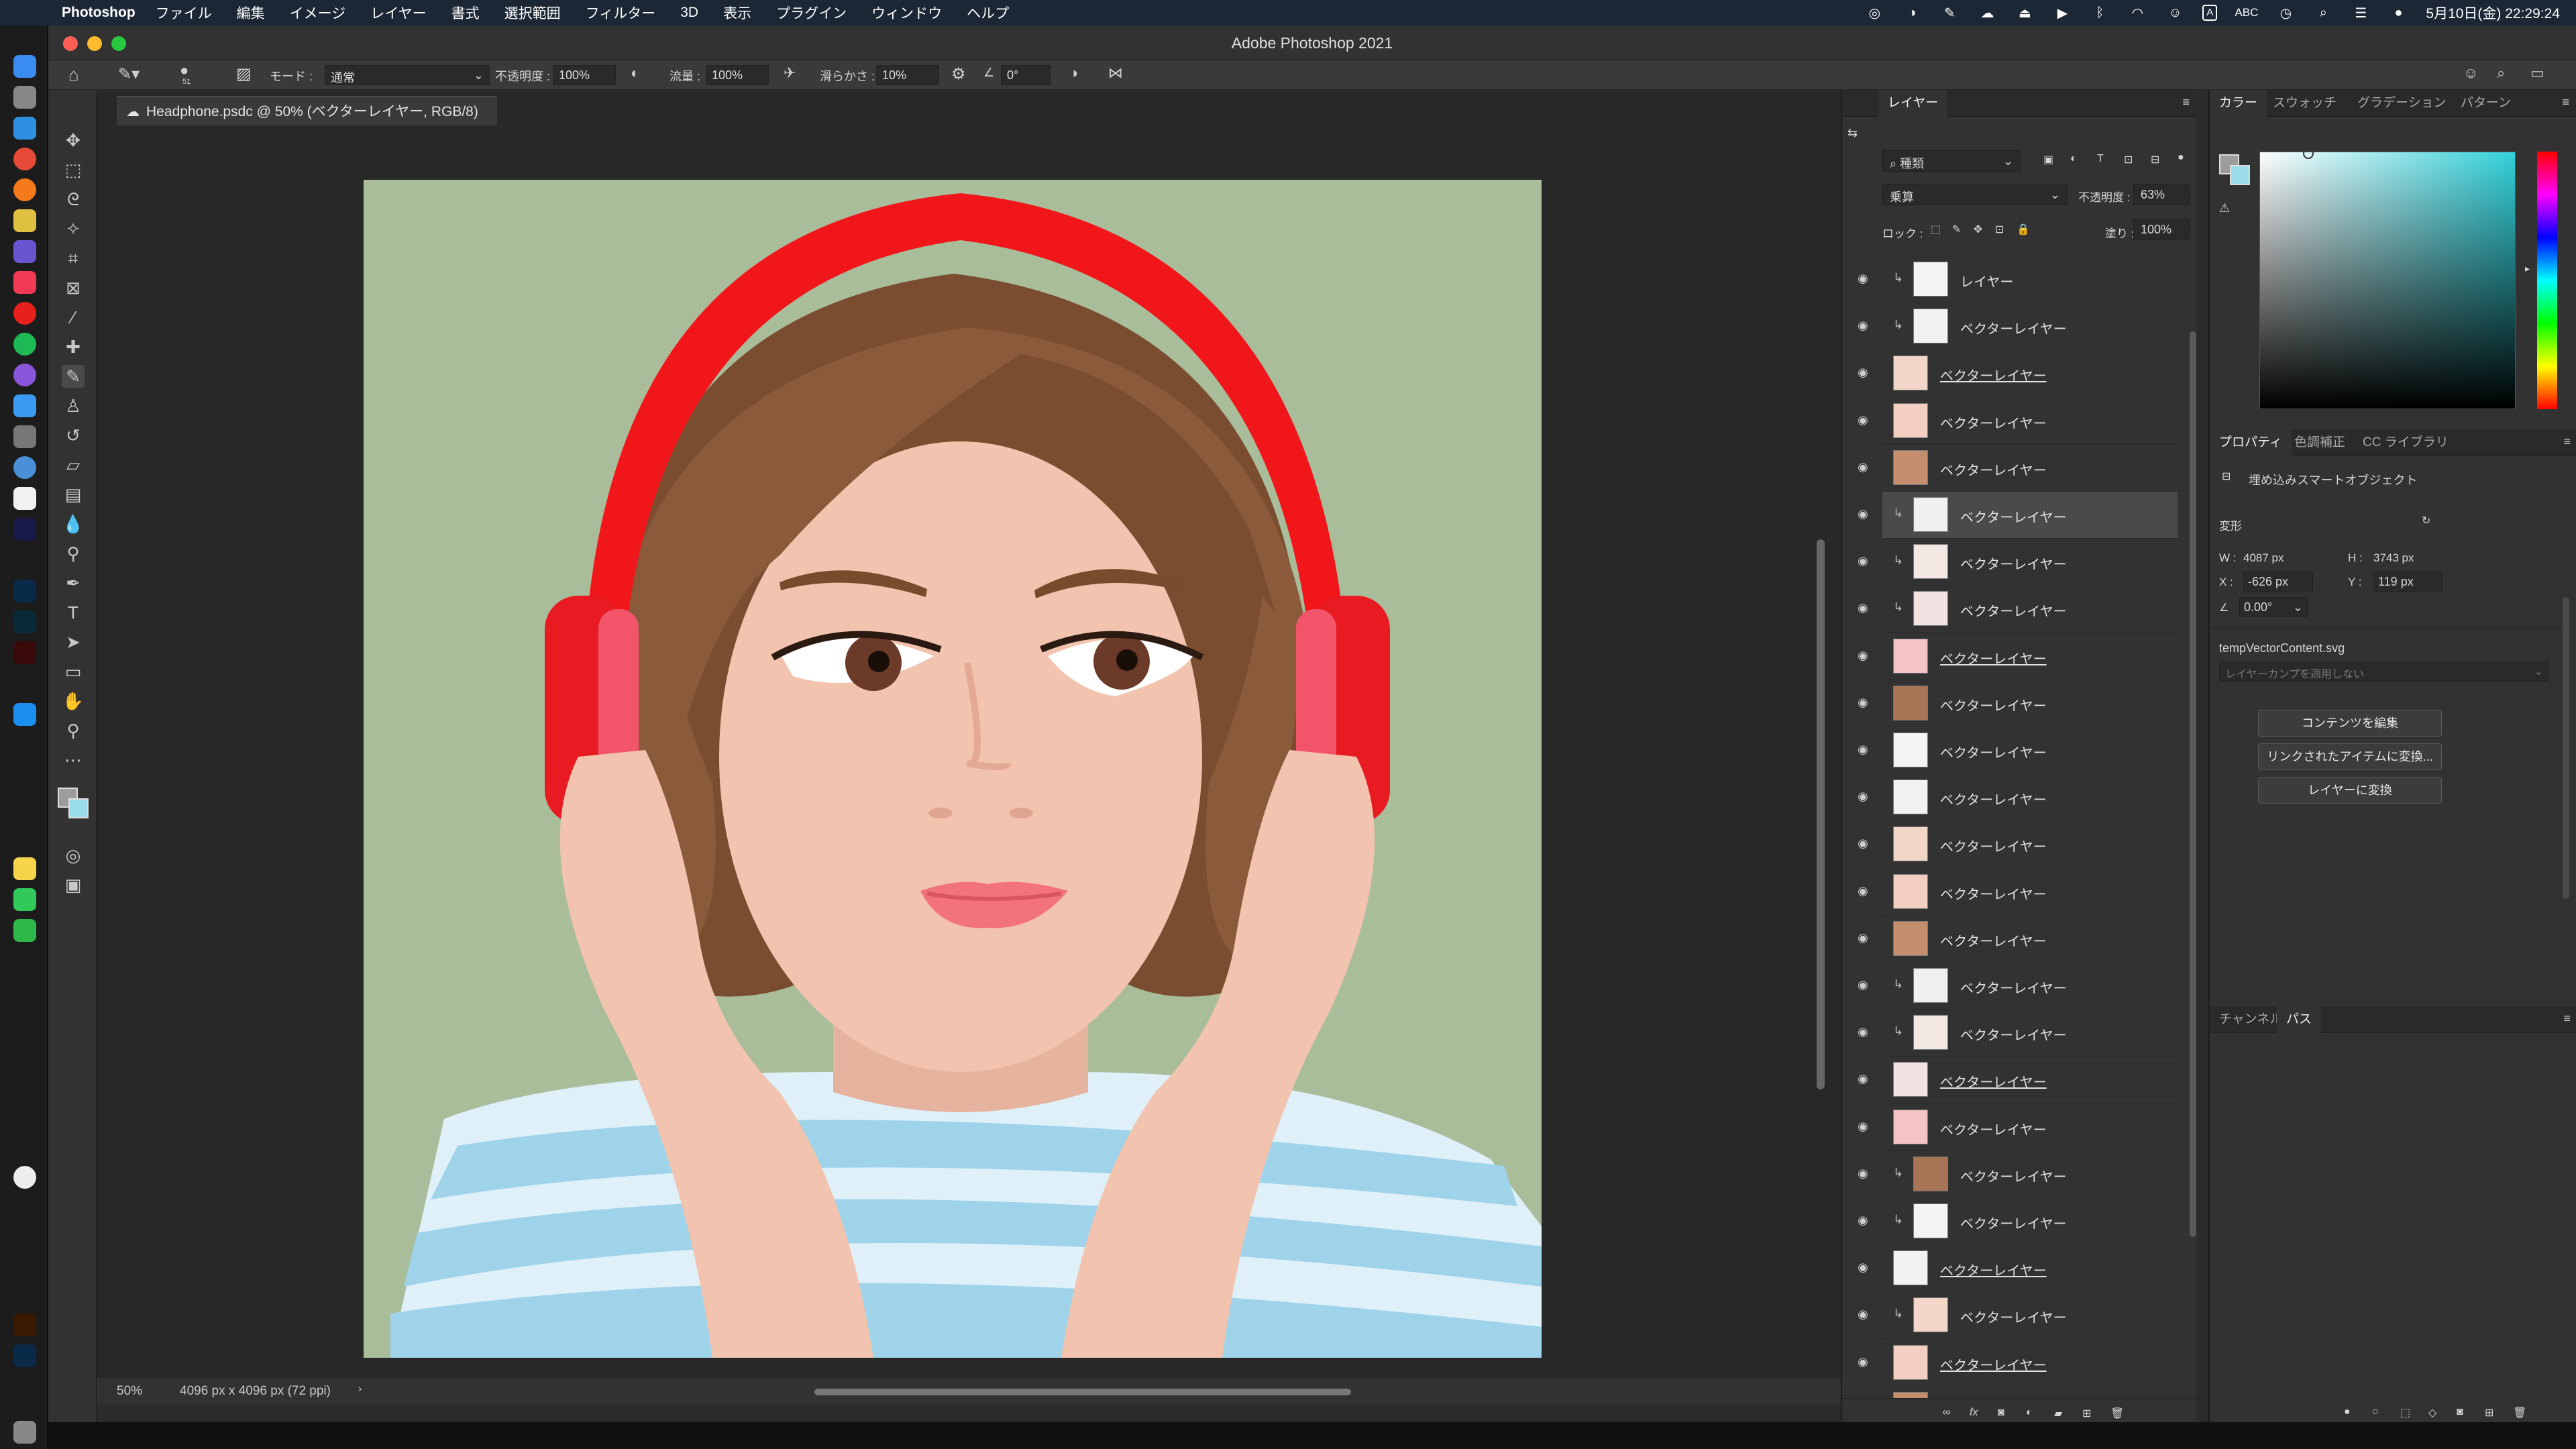  I want to click on siri-icon: ●, so click(2398, 13).